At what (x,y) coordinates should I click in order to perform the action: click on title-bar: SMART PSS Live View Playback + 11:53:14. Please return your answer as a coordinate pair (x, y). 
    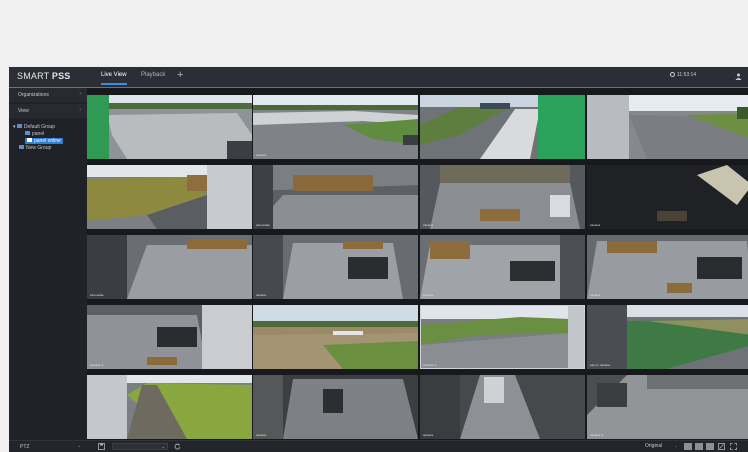
    Looking at the image, I should click on (378, 77).